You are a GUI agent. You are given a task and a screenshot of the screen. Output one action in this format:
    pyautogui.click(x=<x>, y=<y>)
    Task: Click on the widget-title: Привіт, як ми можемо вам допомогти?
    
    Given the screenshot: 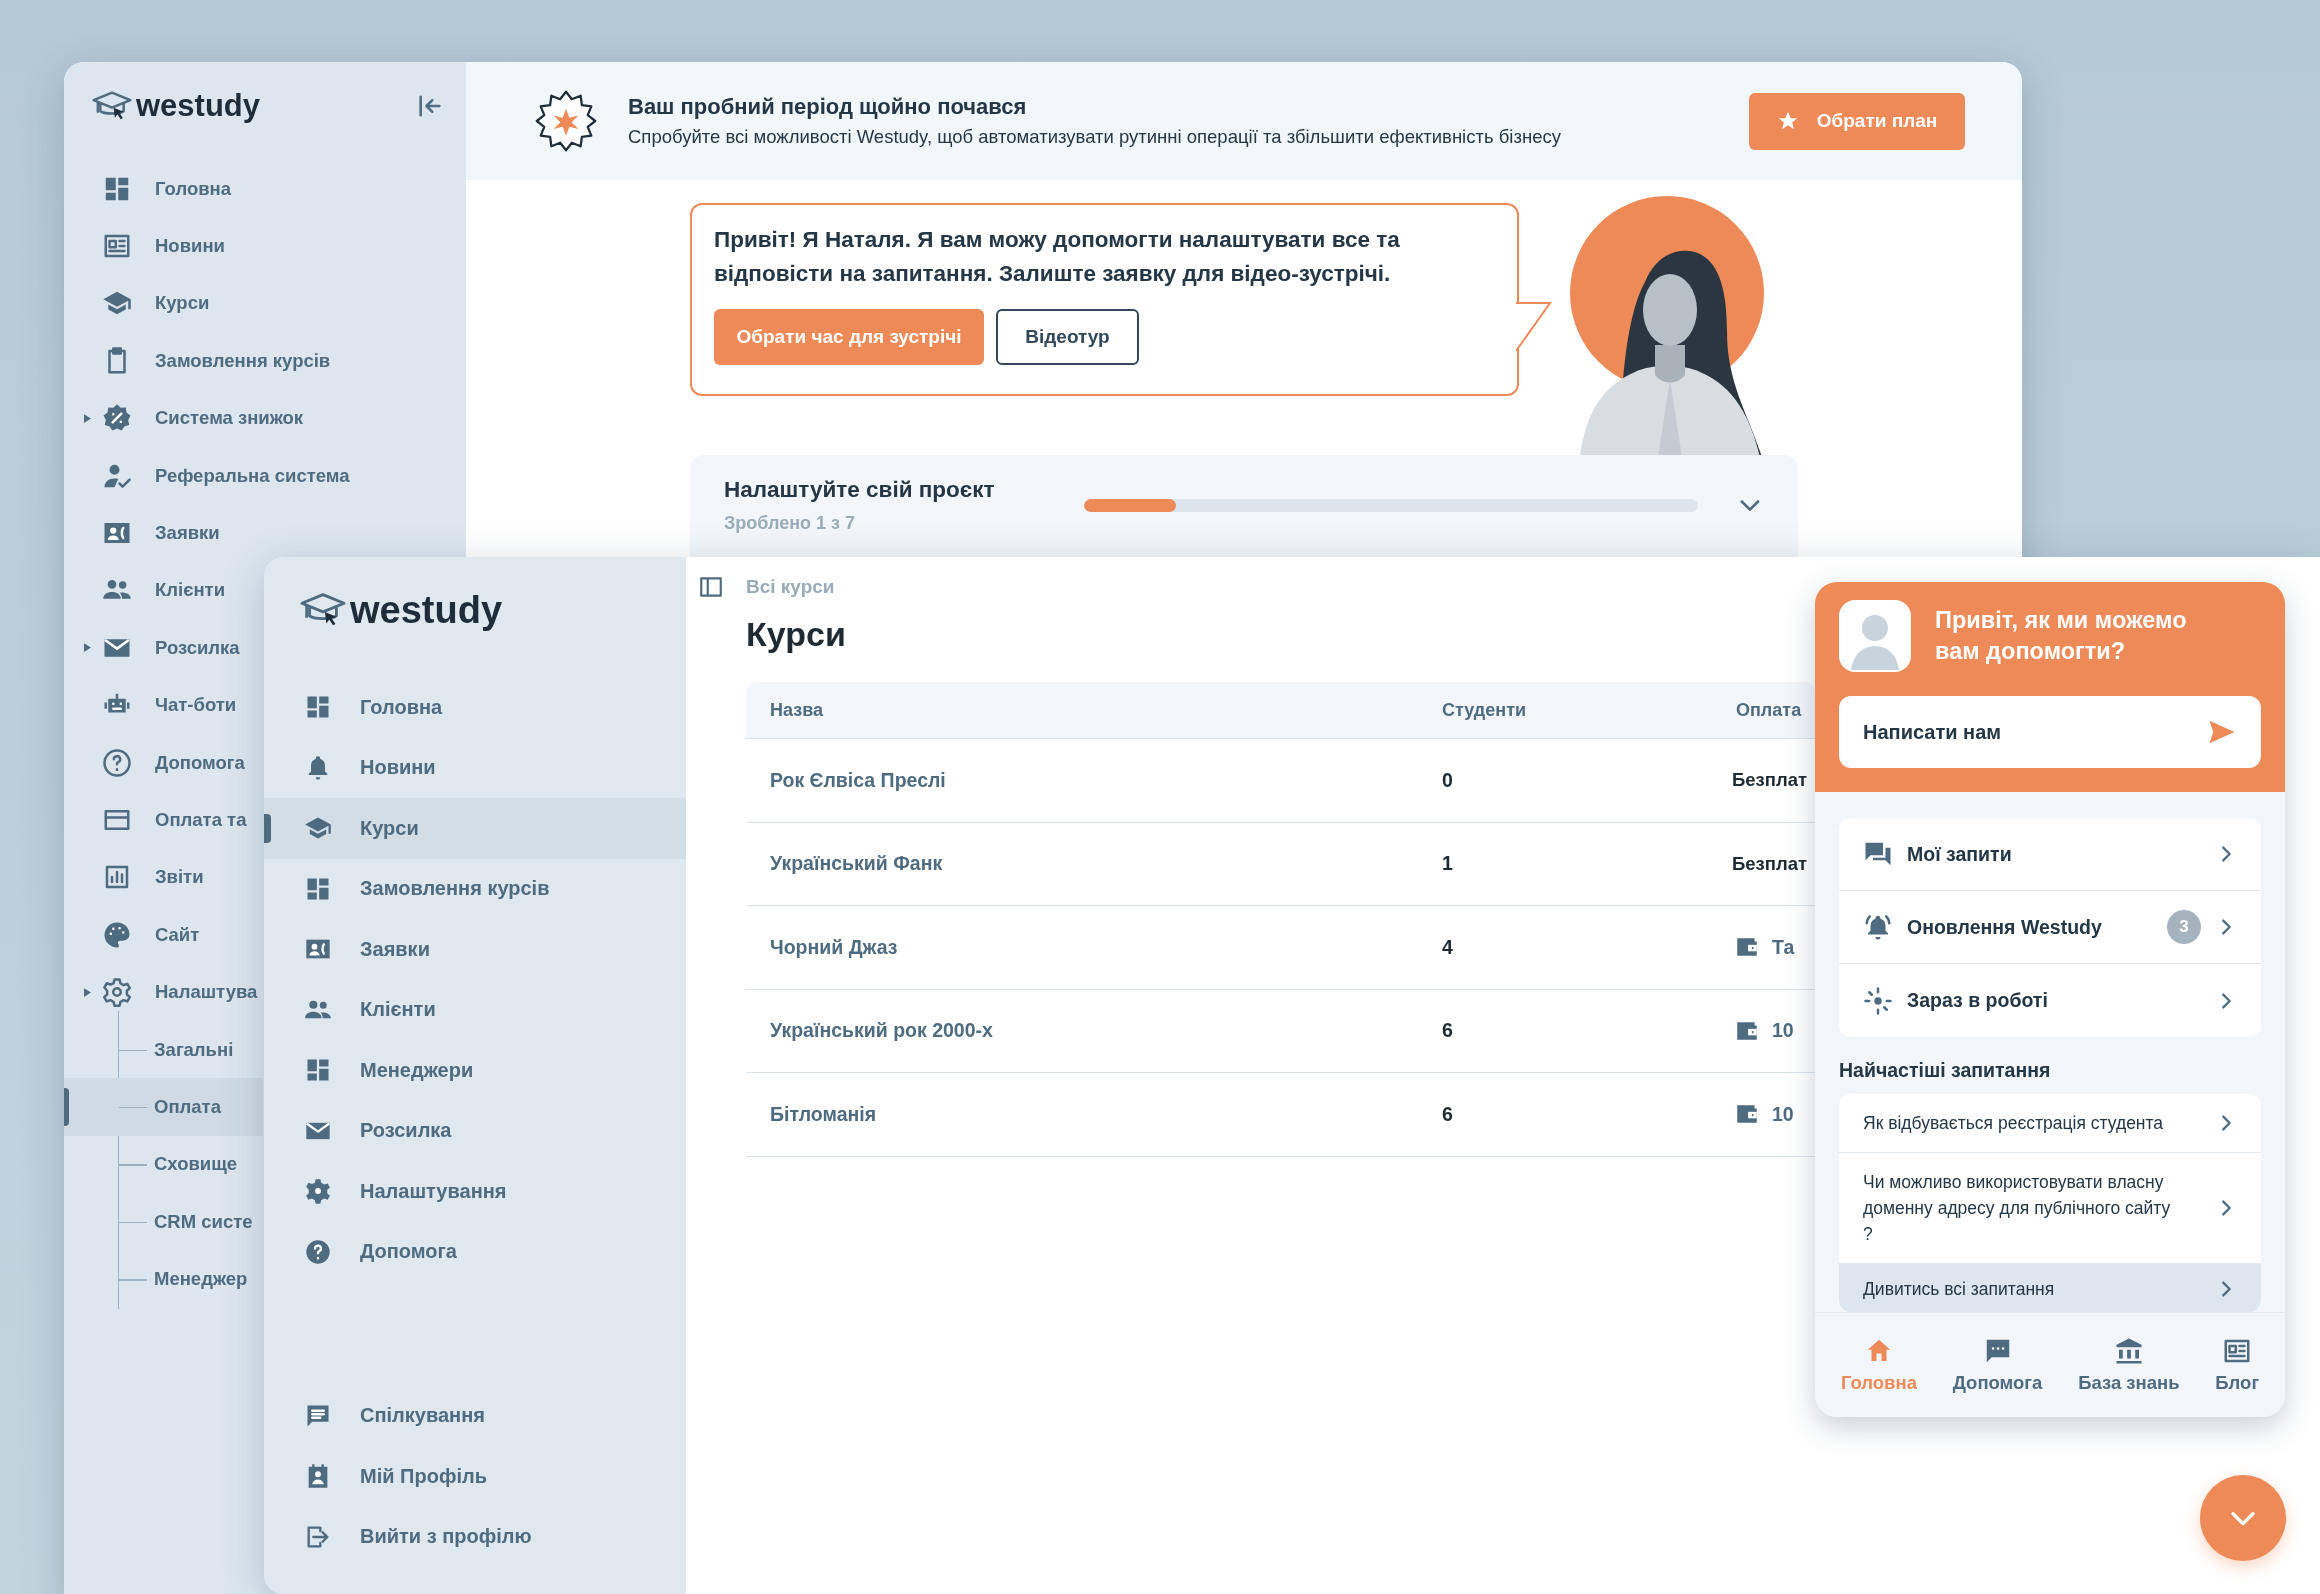 What is the action you would take?
    pyautogui.click(x=2061, y=636)
    